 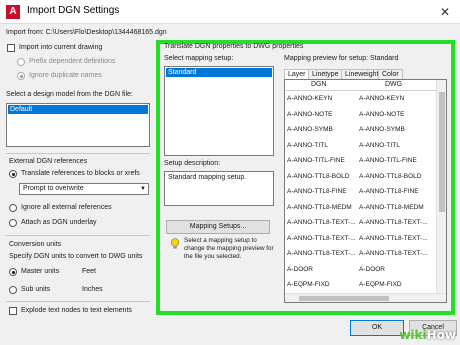 I want to click on design-model-default-item: Default, so click(x=78, y=109).